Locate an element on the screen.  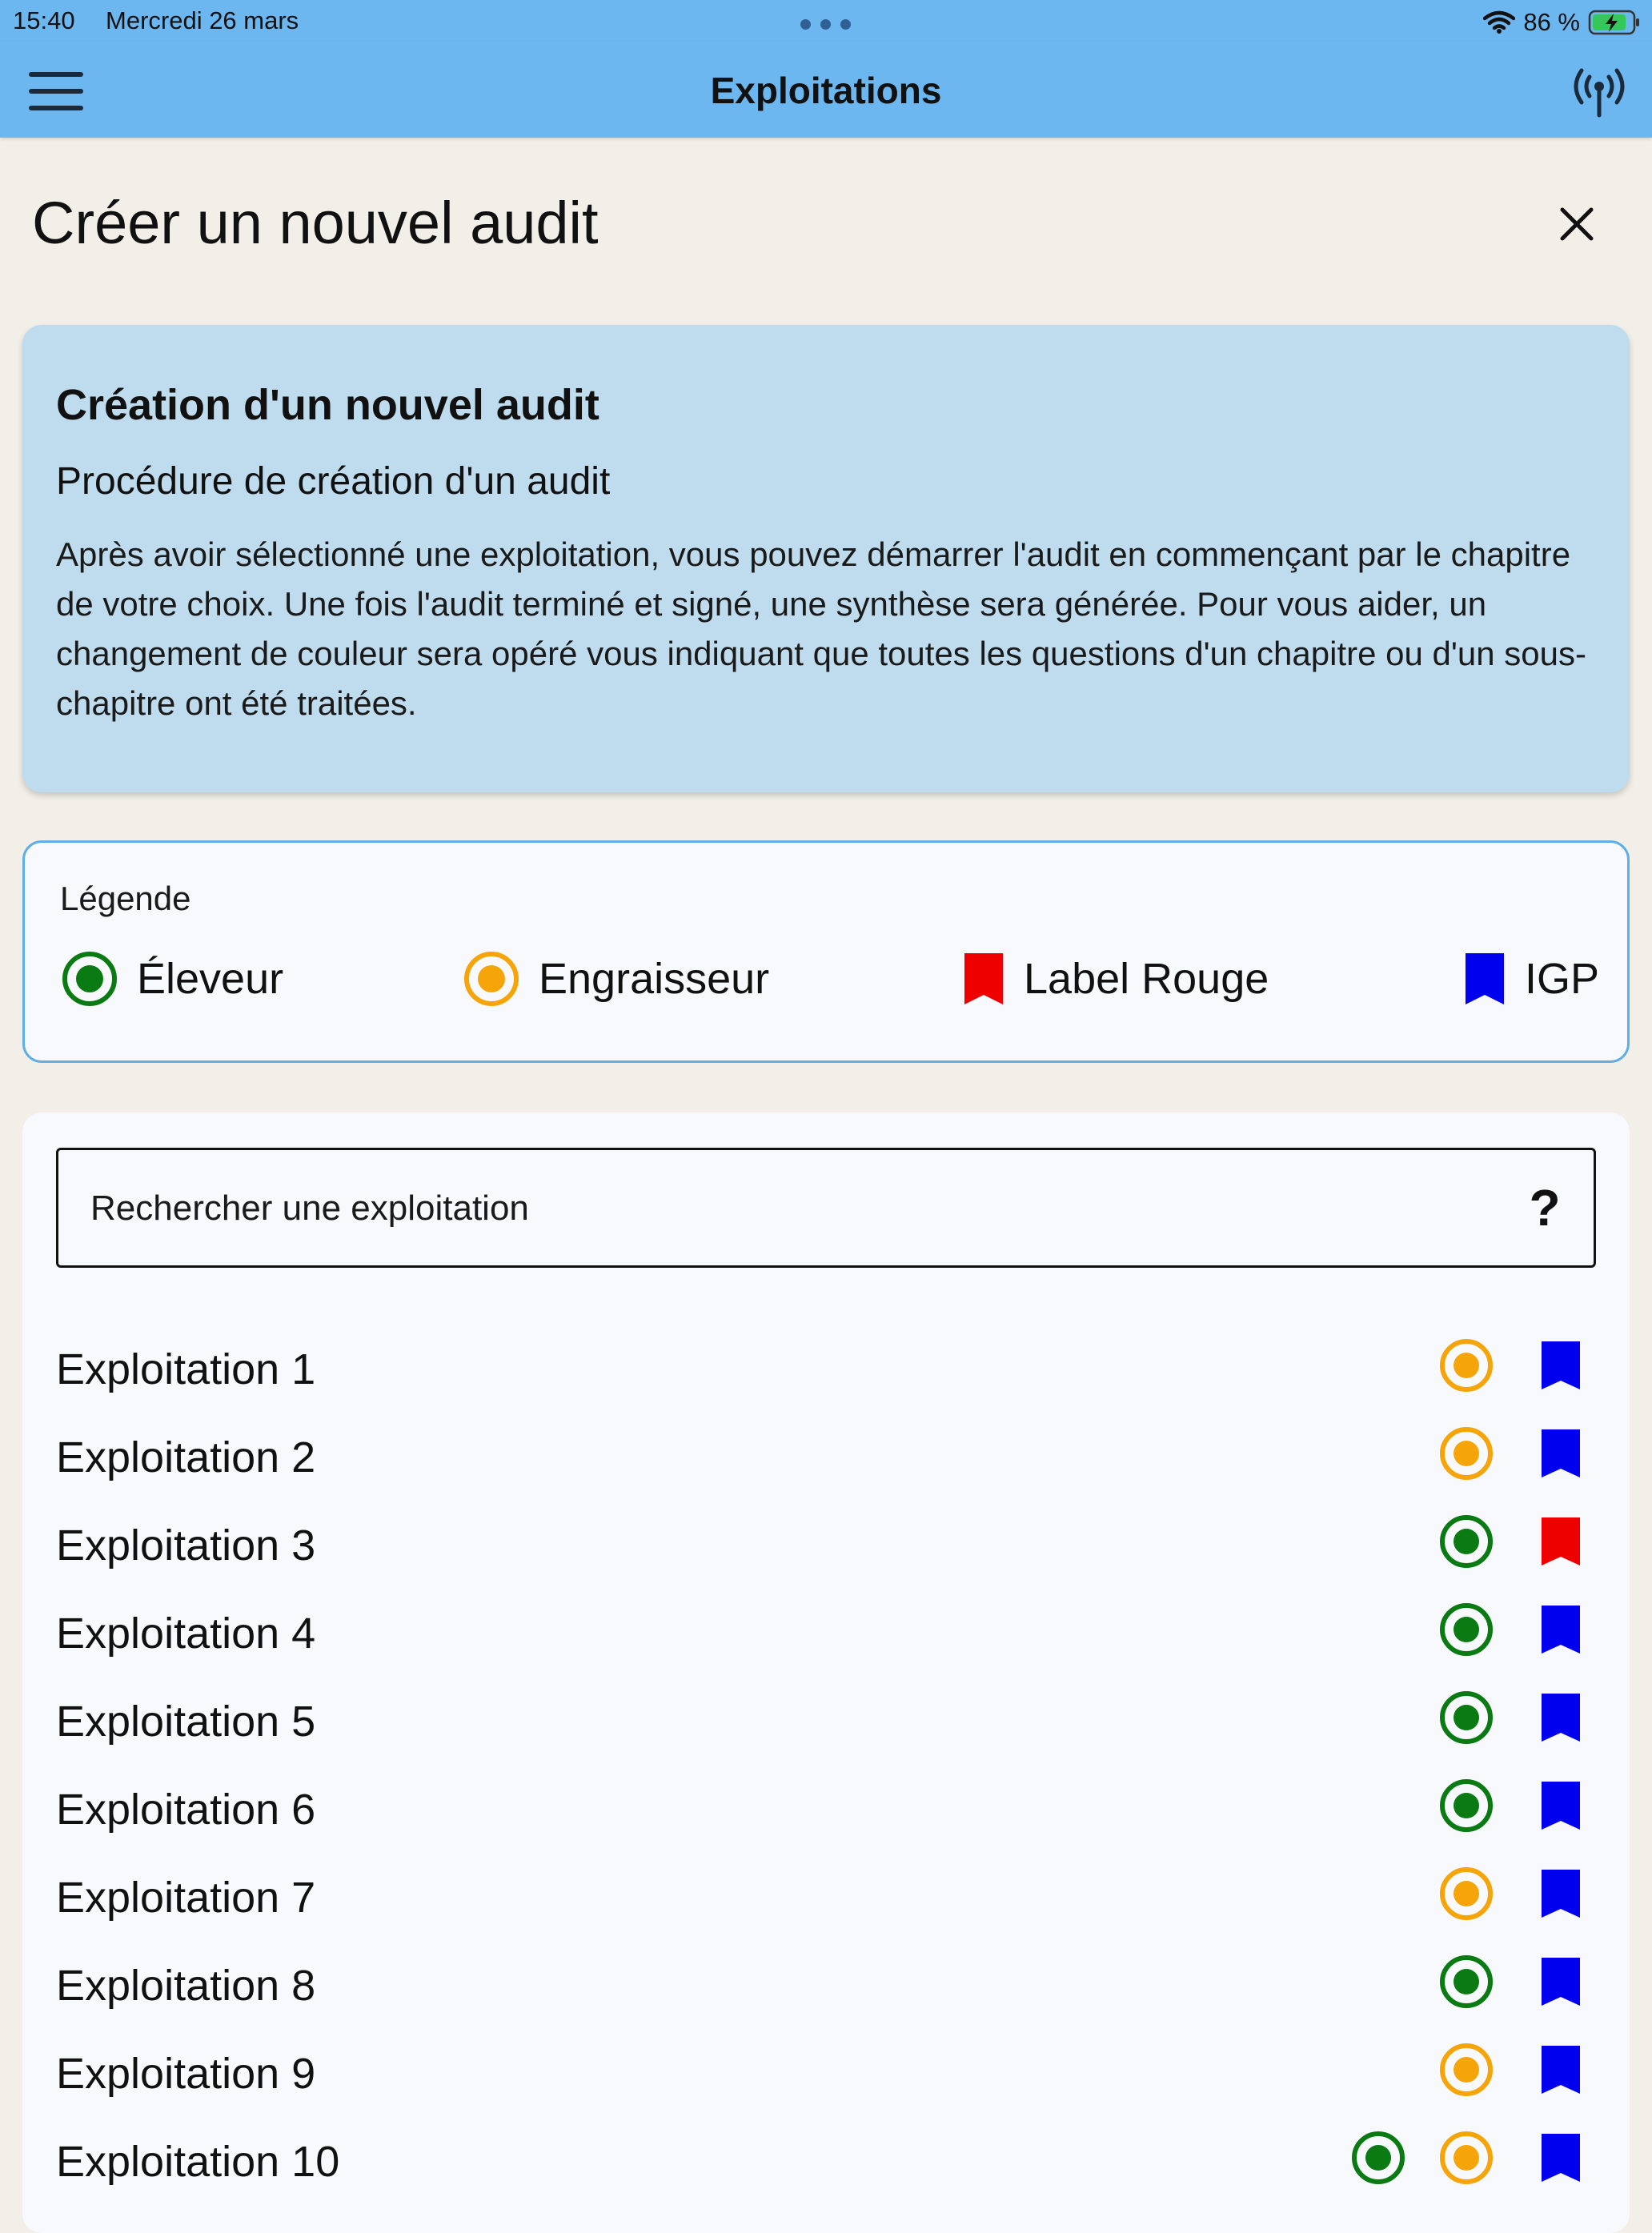
farm-name: Exploitation 7 is located at coordinates (186, 1898).